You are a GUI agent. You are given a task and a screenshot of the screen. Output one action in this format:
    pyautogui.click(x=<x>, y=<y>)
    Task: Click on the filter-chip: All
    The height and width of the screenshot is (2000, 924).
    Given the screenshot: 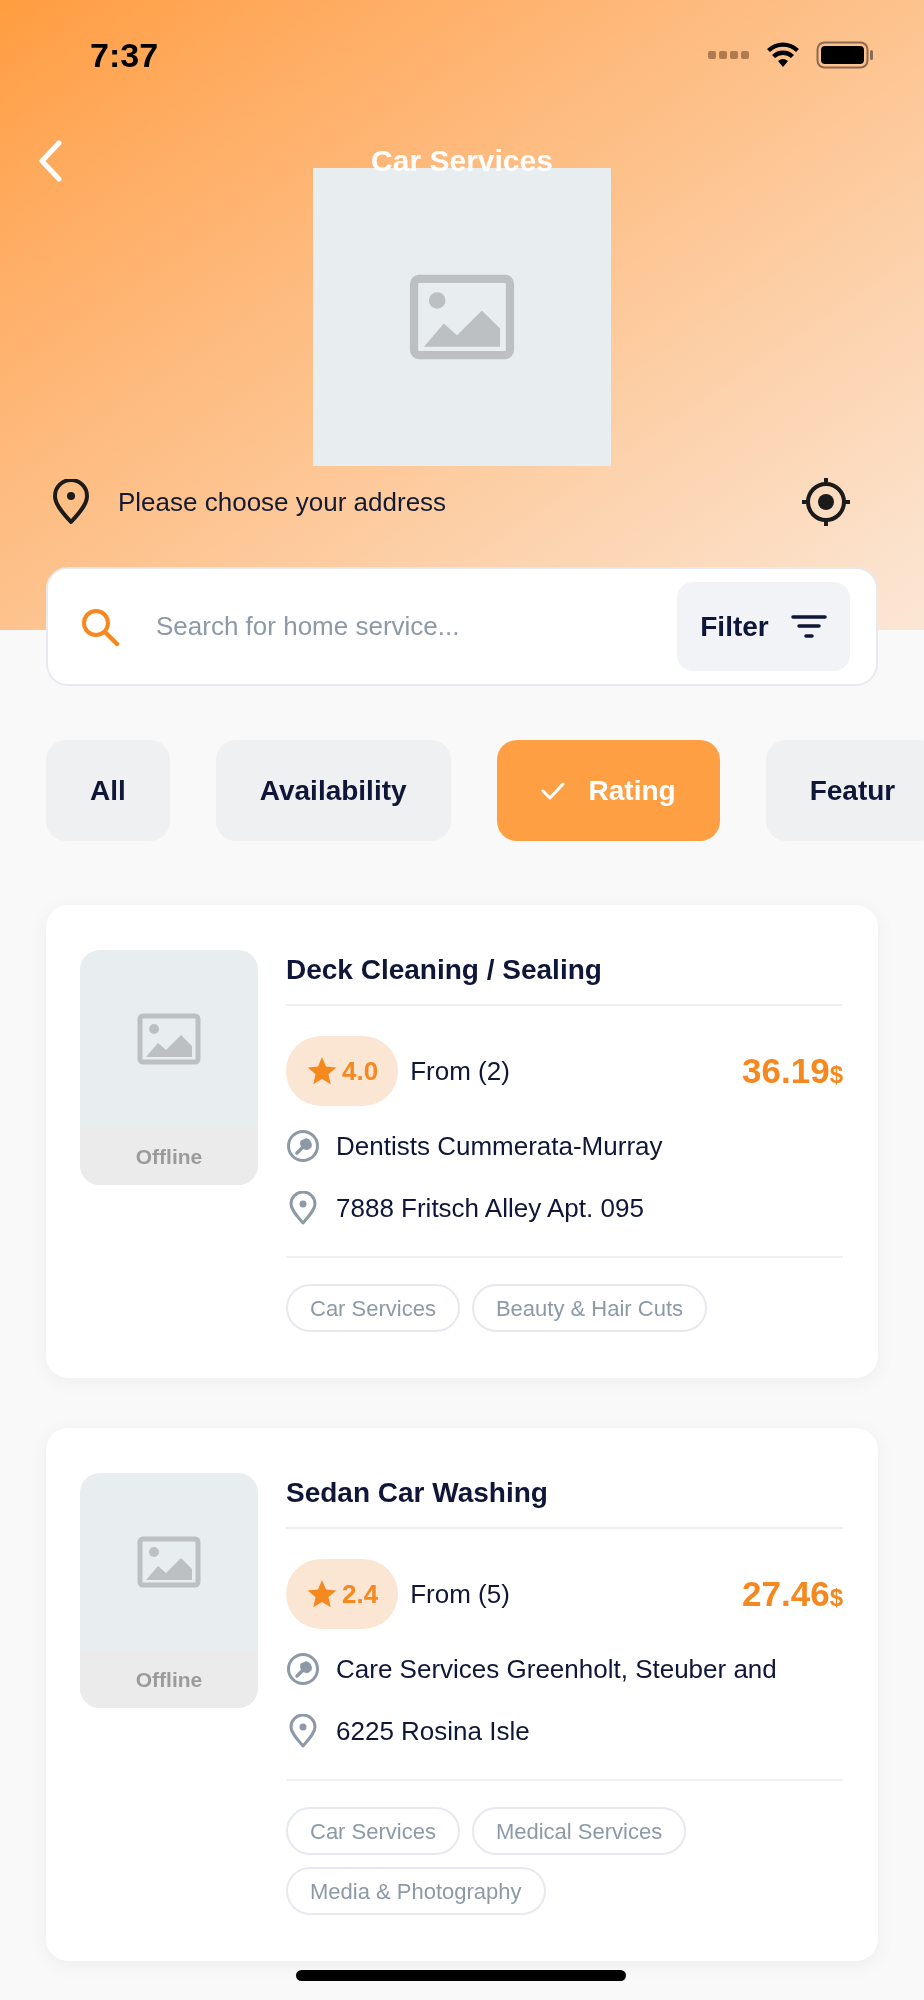 What is the action you would take?
    pyautogui.click(x=108, y=790)
    